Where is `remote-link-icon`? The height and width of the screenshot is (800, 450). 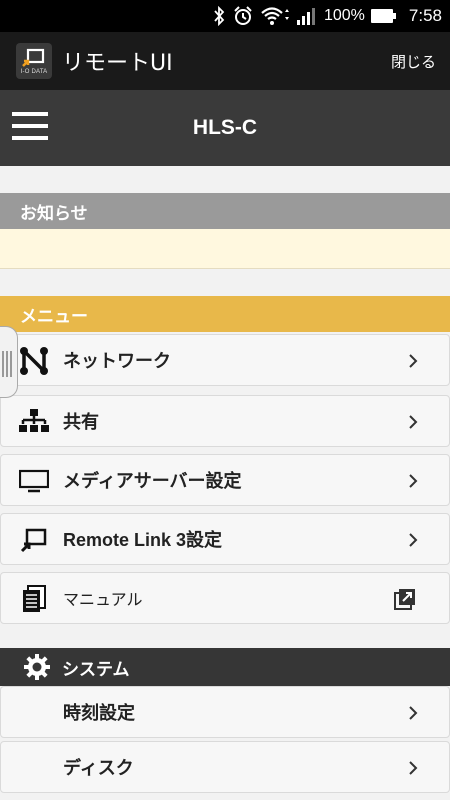
remote-link-icon is located at coordinates (34, 540).